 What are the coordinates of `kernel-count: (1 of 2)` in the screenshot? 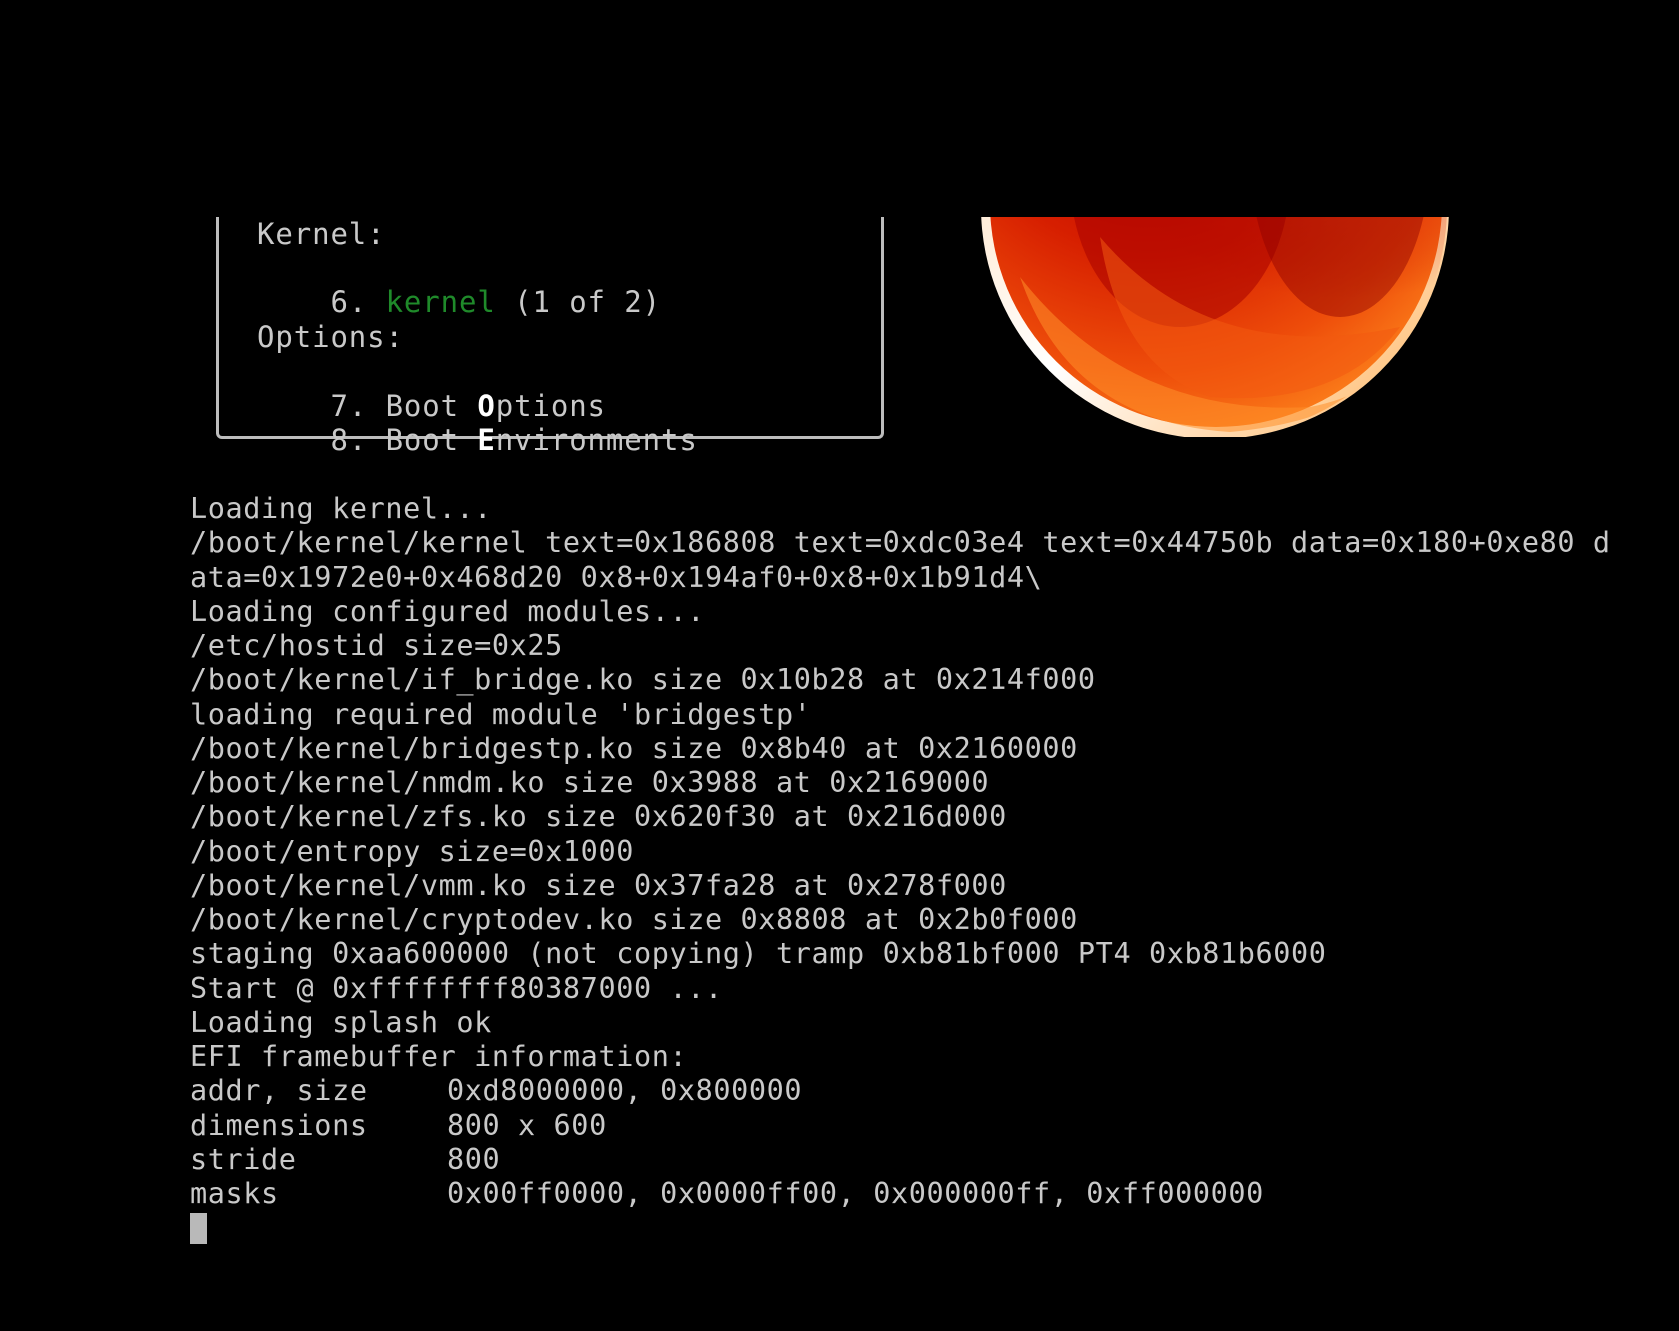 It's located at (587, 302).